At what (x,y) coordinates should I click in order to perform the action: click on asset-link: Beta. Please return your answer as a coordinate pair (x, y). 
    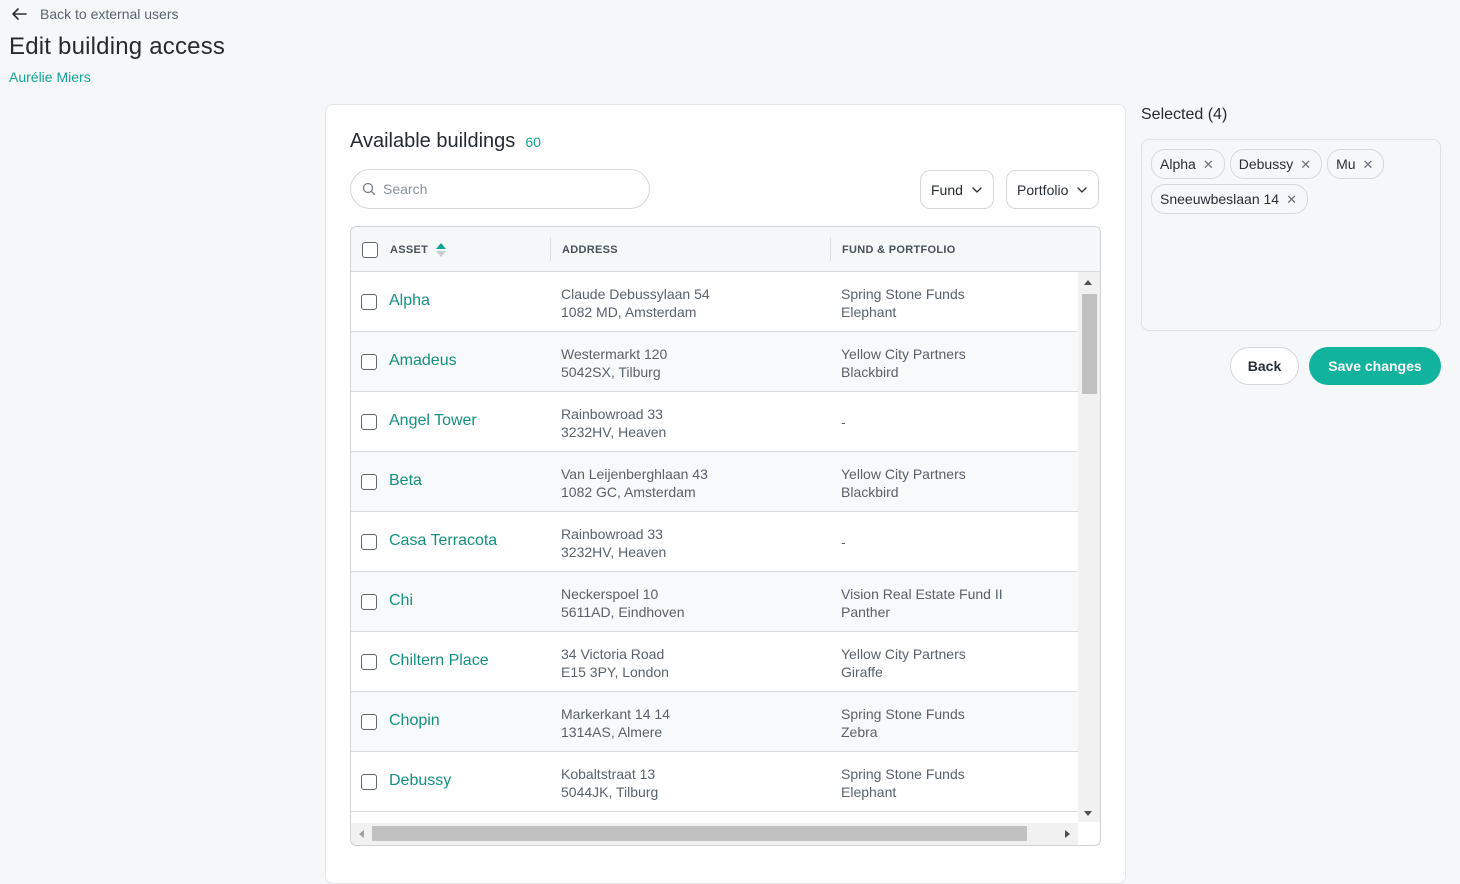
    Looking at the image, I should click on (405, 481).